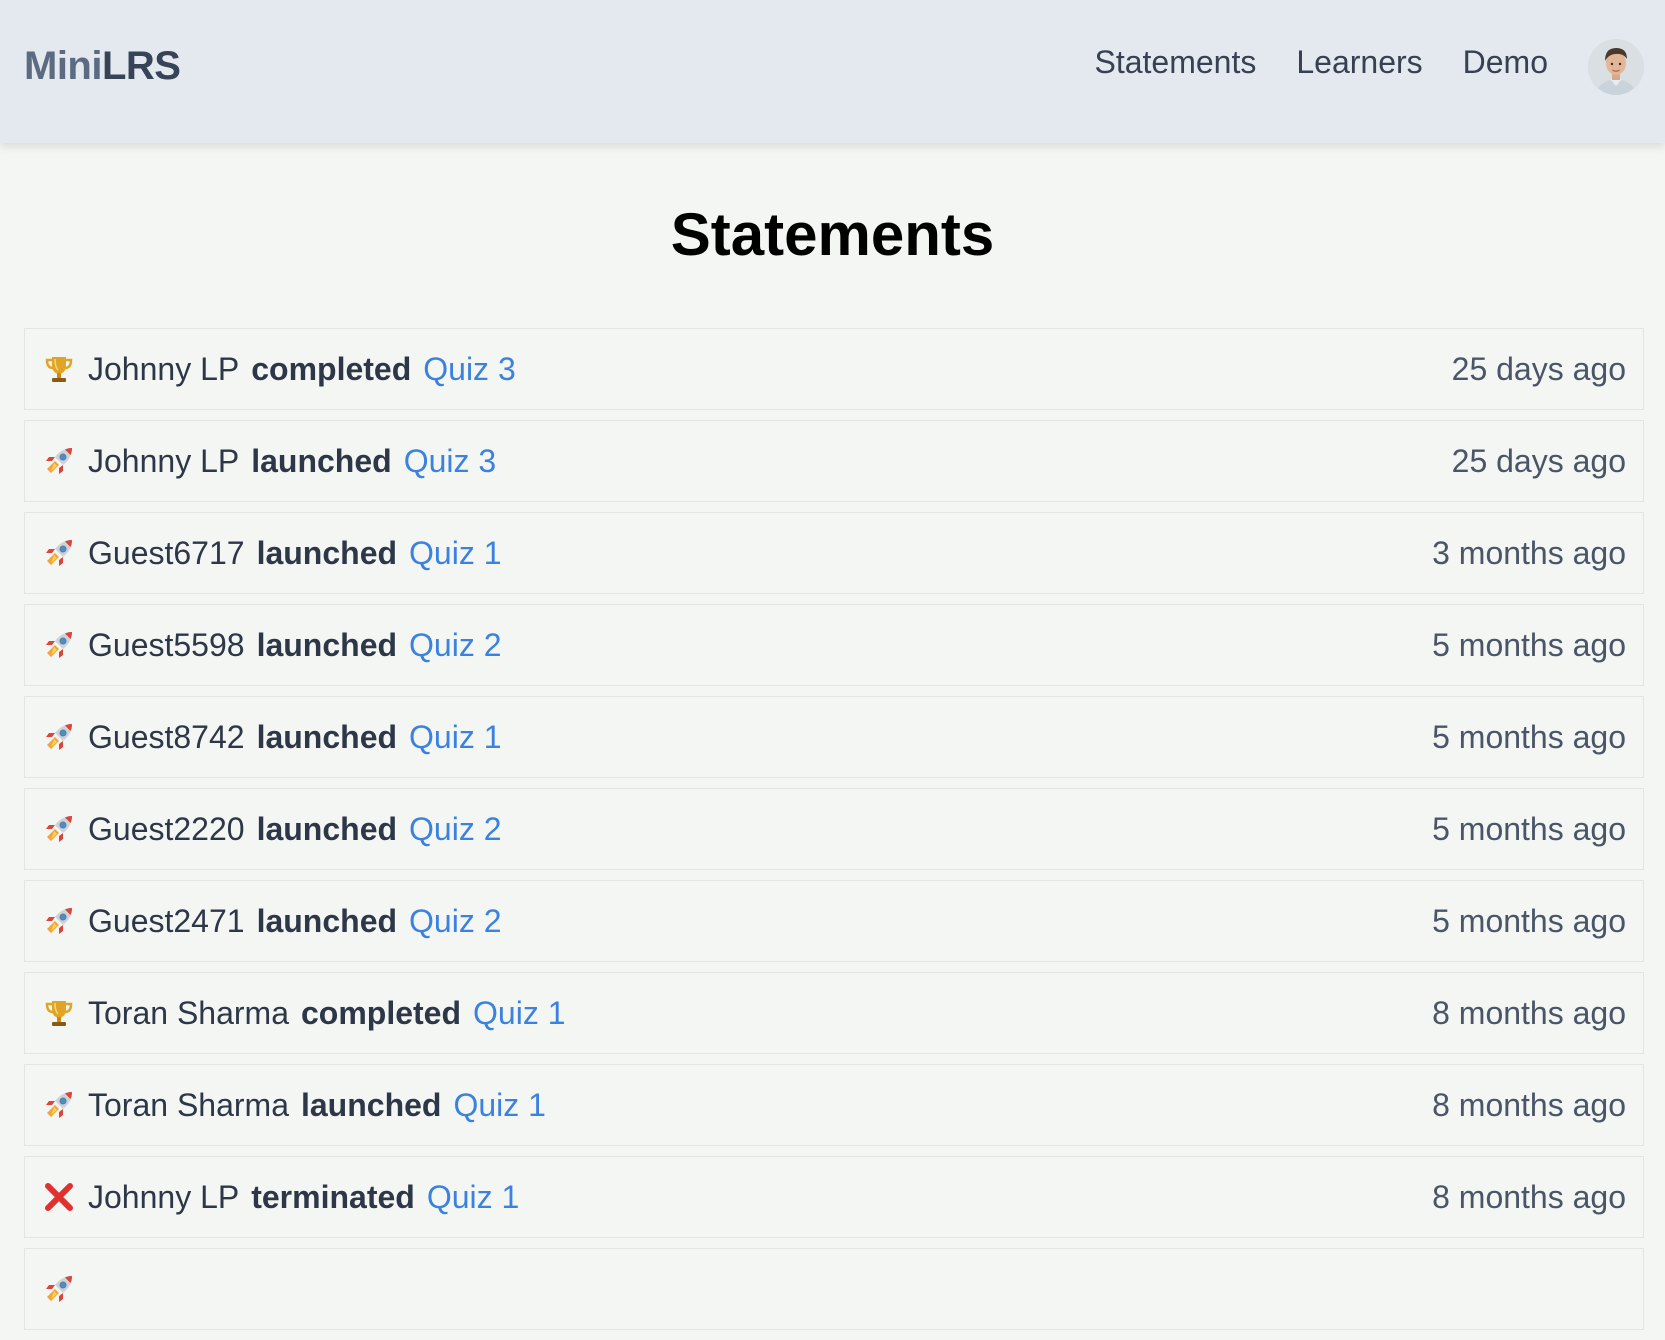 This screenshot has height=1340, width=1665. What do you see at coordinates (834, 1105) in the screenshot?
I see `statement-row: Toran Sharma launched Quiz 1 8 months ago` at bounding box center [834, 1105].